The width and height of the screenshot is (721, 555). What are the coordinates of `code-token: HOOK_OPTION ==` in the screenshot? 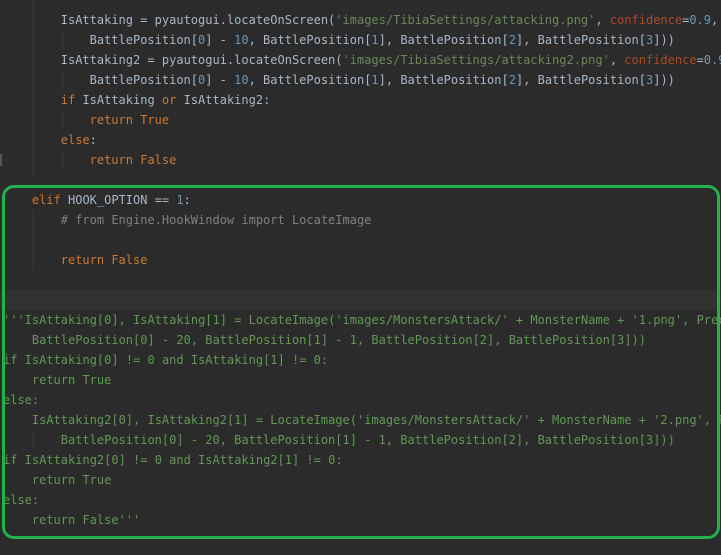 It's located at (122, 200).